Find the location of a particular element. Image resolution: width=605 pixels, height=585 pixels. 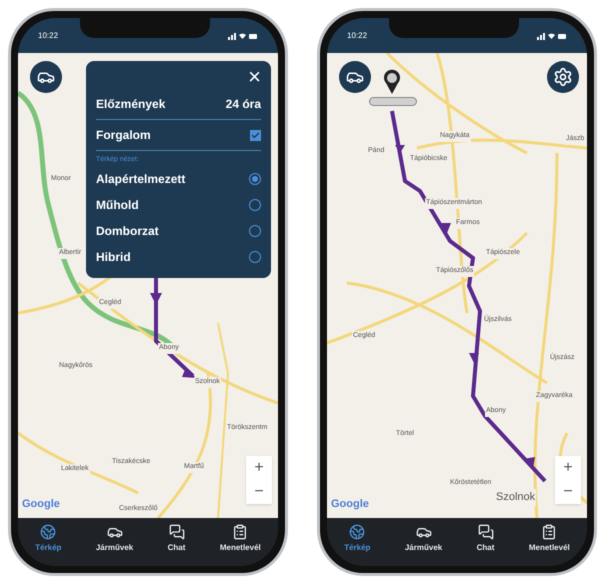

traffic-label: Forgalom is located at coordinates (123, 135).